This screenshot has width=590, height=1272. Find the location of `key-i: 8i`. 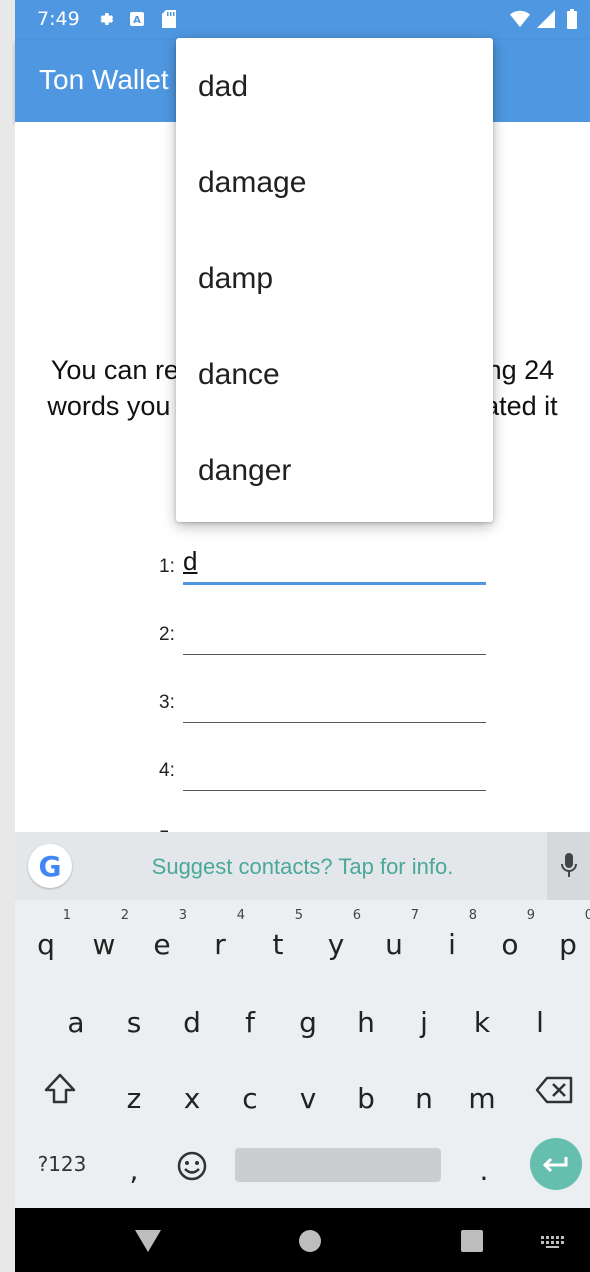

key-i: 8i is located at coordinates (452, 940).